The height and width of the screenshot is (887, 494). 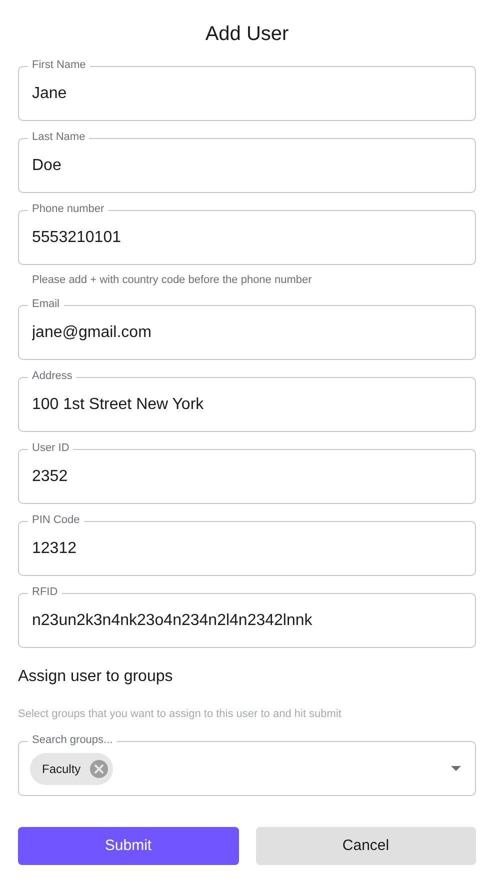 What do you see at coordinates (456, 768) in the screenshot?
I see `dropdown-caret-icon` at bounding box center [456, 768].